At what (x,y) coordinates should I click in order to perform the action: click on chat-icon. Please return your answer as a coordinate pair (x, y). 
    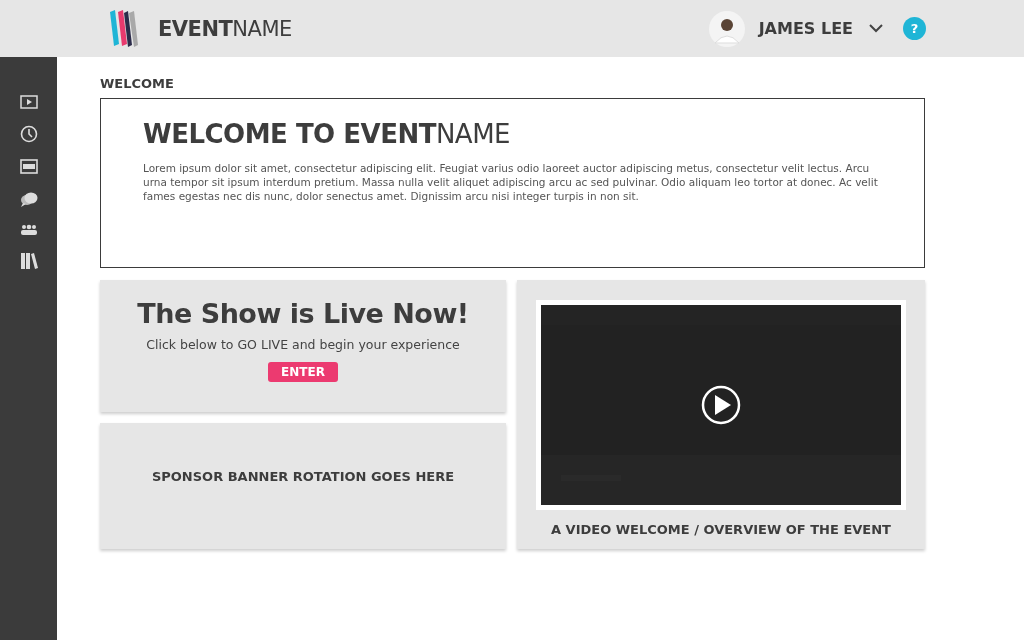
    Looking at the image, I should click on (28, 199).